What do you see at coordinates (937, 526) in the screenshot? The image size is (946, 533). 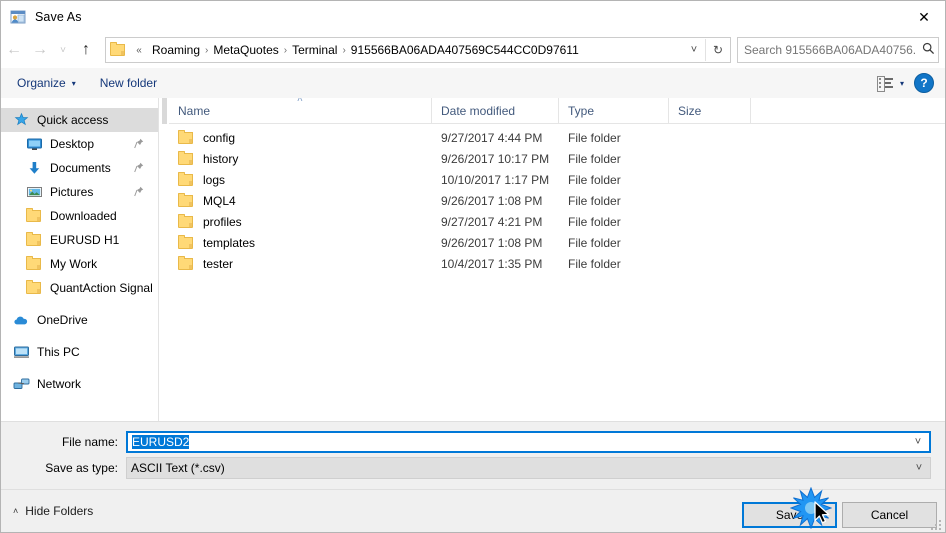 I see `resize-grip-icon` at bounding box center [937, 526].